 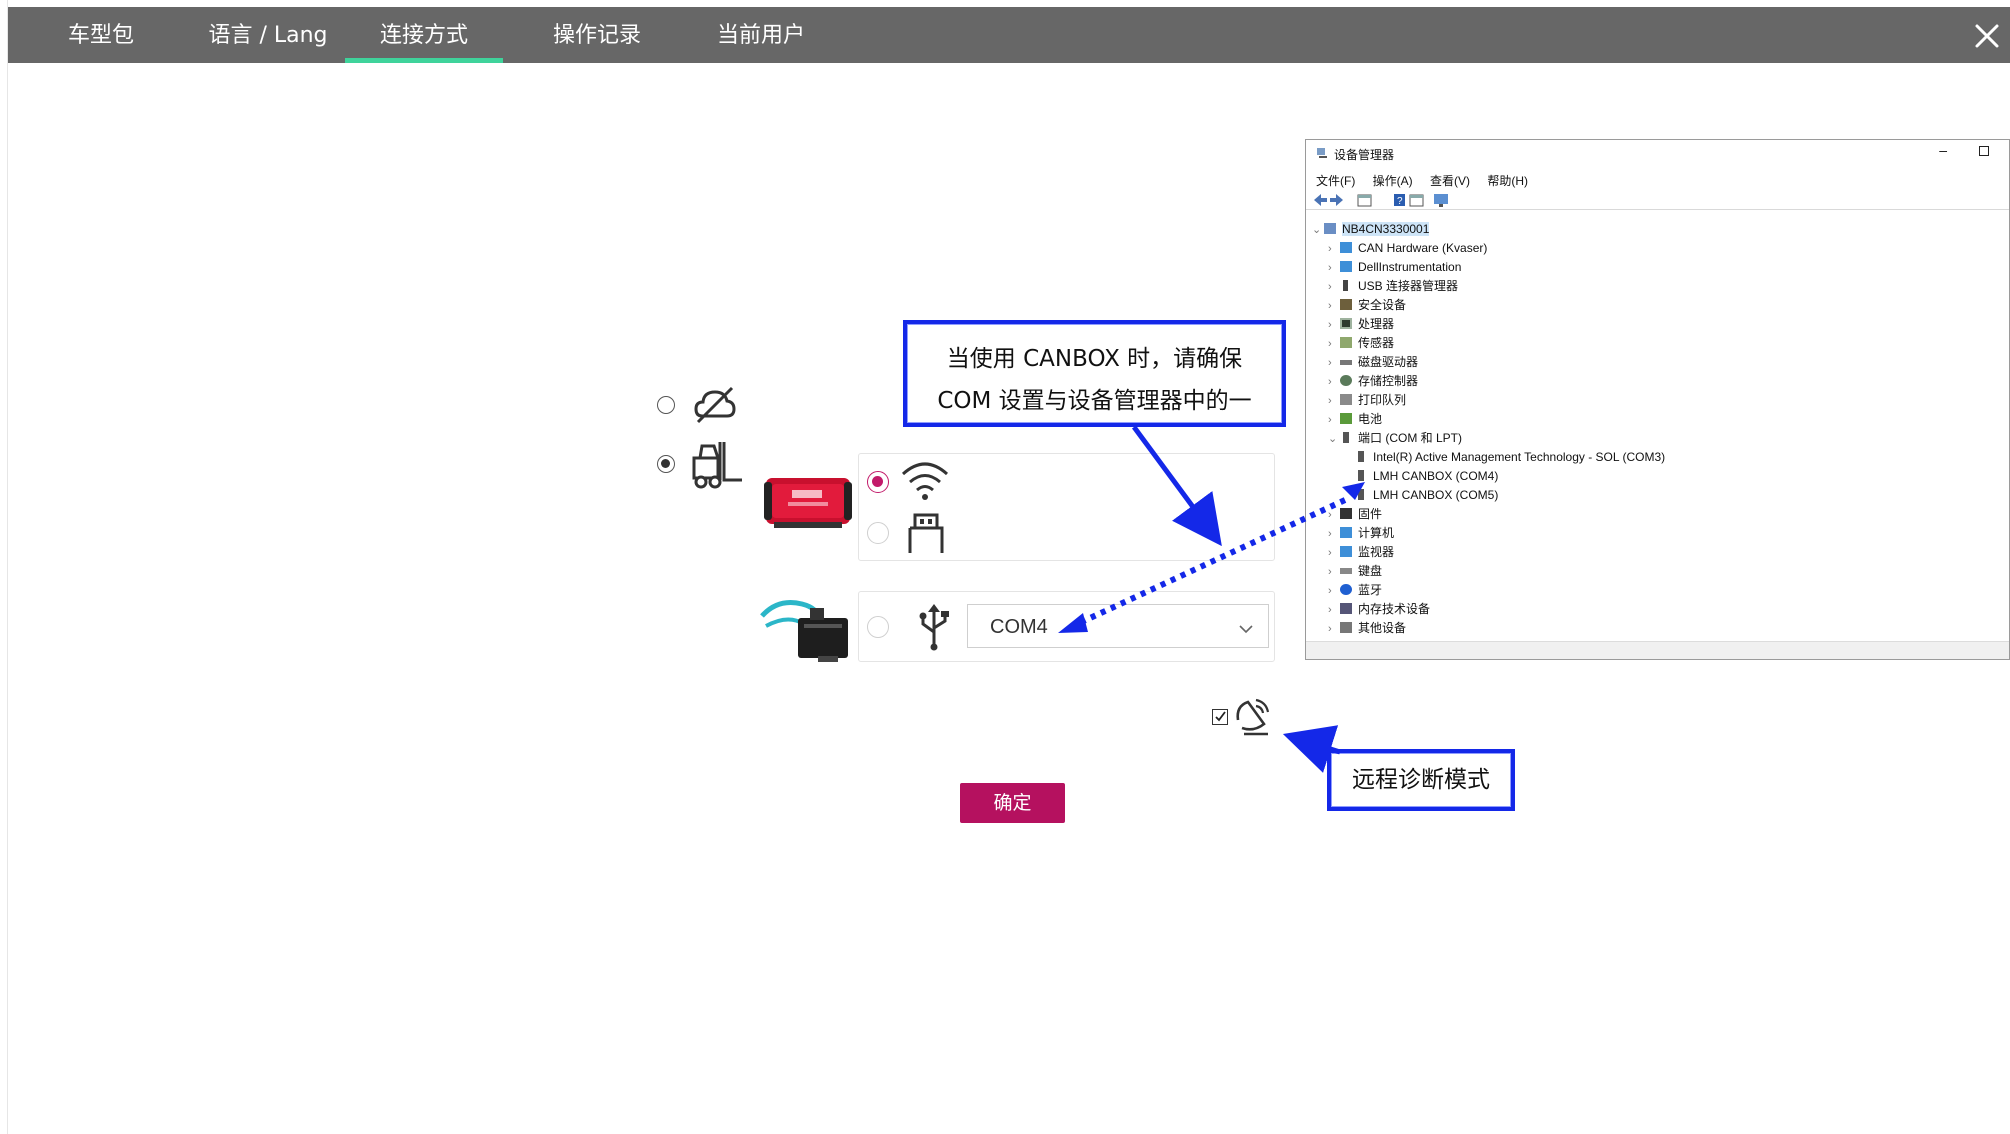 I want to click on tree-item: › 传感器, so click(x=1361, y=343).